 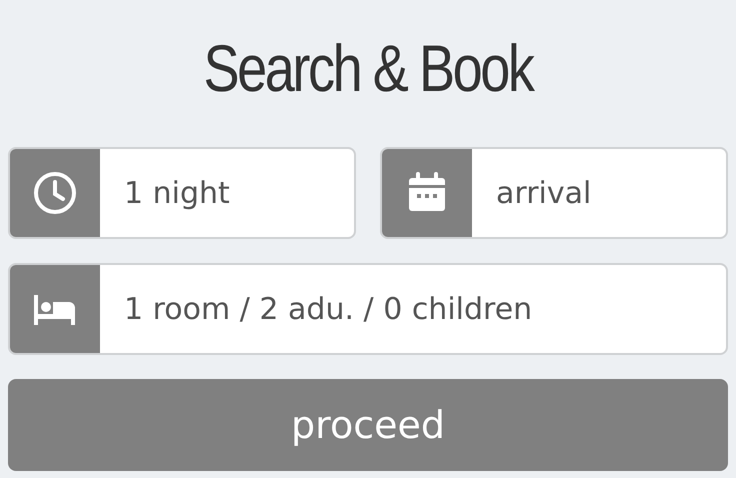 I want to click on arrival-field: arrival, so click(x=554, y=193).